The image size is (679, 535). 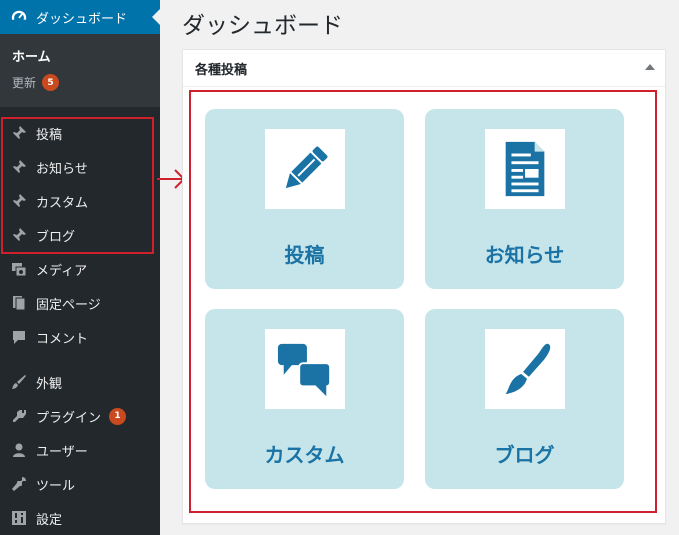 I want to click on user-icon, so click(x=19, y=450).